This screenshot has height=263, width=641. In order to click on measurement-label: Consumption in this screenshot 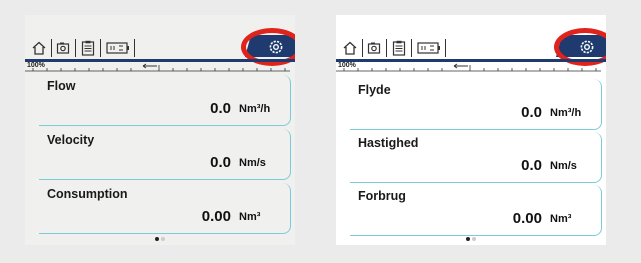, I will do `click(87, 194)`.